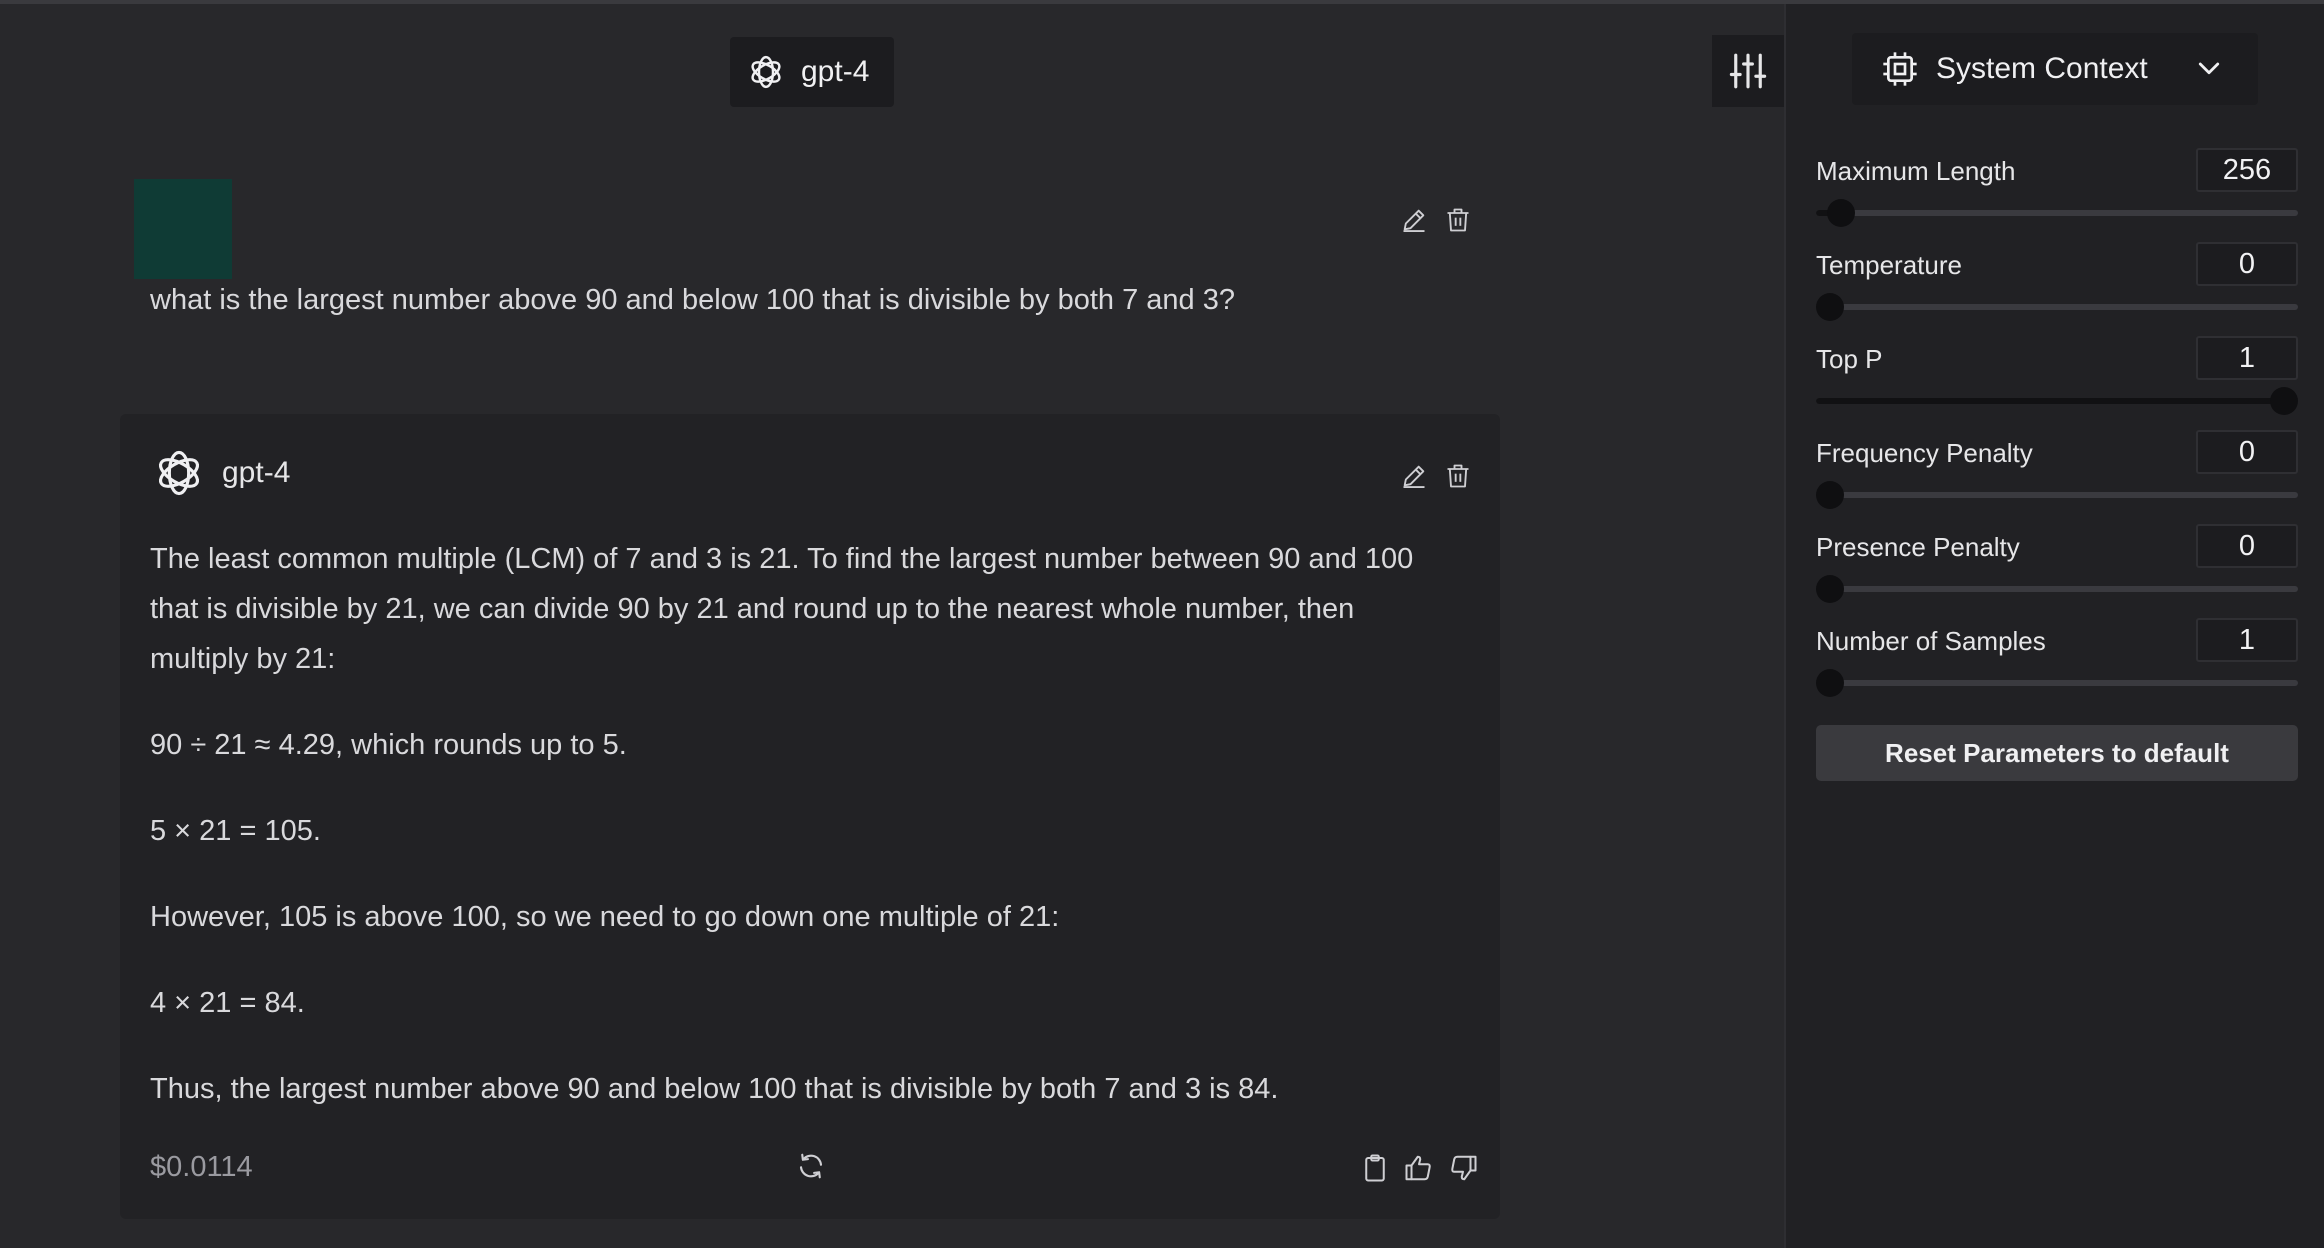  What do you see at coordinates (1849, 359) in the screenshot?
I see `param-label: Top P` at bounding box center [1849, 359].